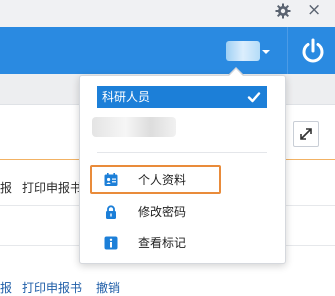 The image size is (335, 296). I want to click on menu-pointer-inner, so click(236, 72).